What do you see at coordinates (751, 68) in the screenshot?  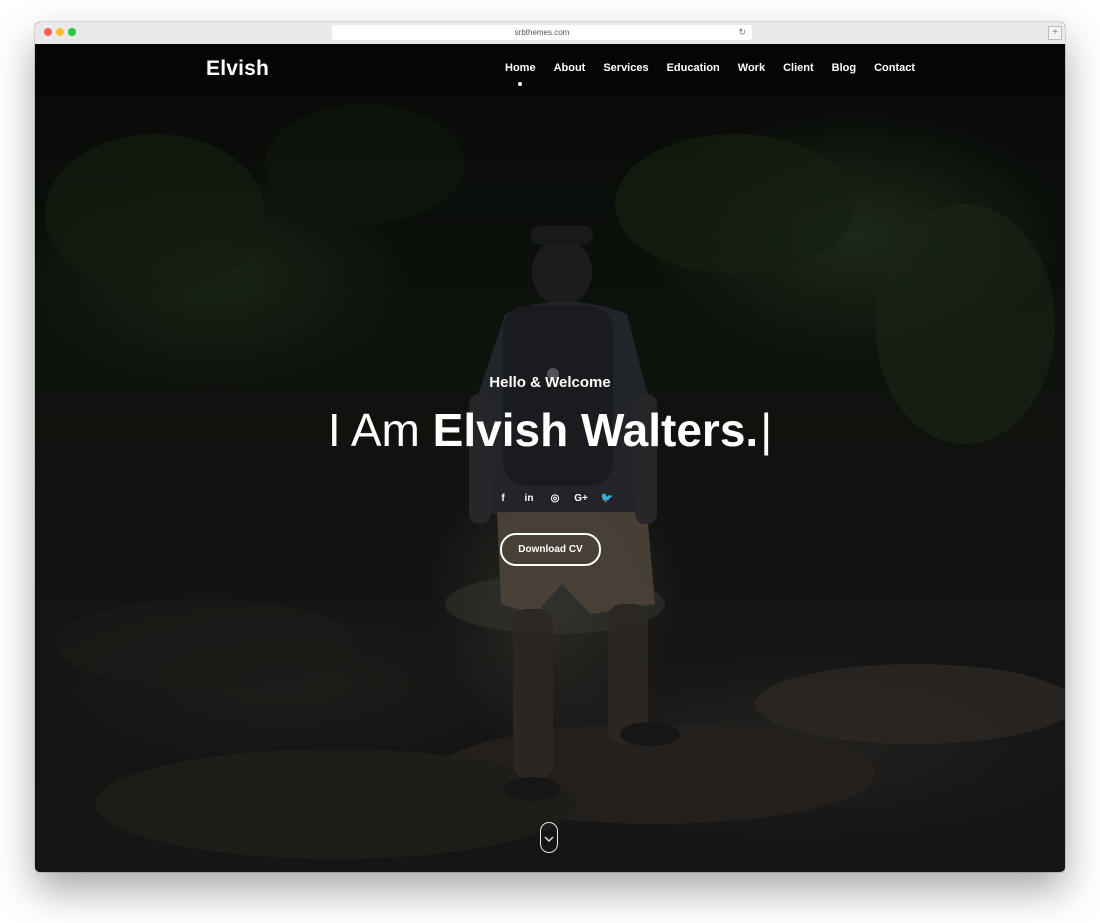 I see `nav-work: Work` at bounding box center [751, 68].